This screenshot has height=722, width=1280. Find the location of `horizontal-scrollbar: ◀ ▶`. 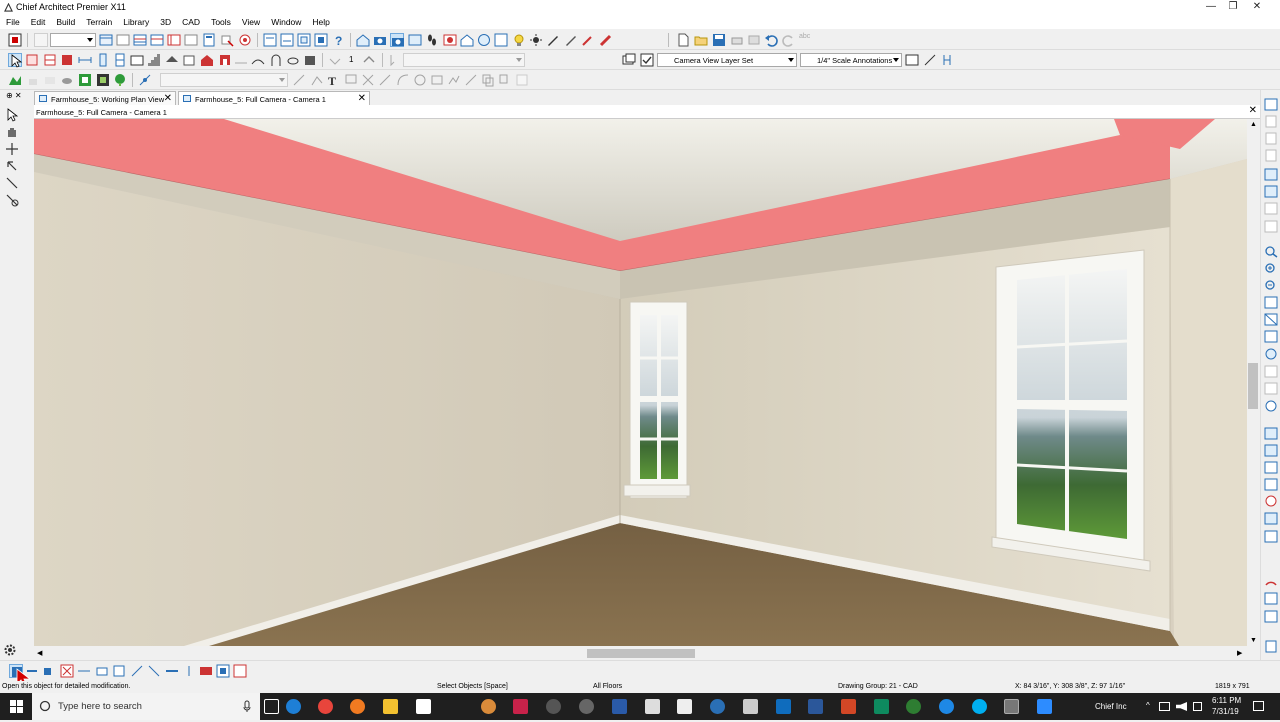

horizontal-scrollbar: ◀ ▶ is located at coordinates (640, 653).